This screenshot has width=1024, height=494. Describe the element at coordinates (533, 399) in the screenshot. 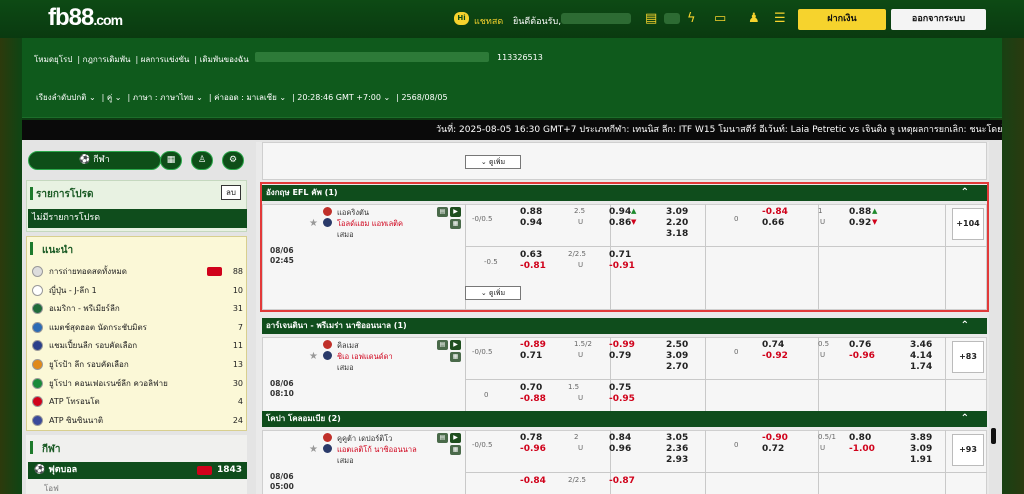

I see `away-odds: -0.88` at that location.